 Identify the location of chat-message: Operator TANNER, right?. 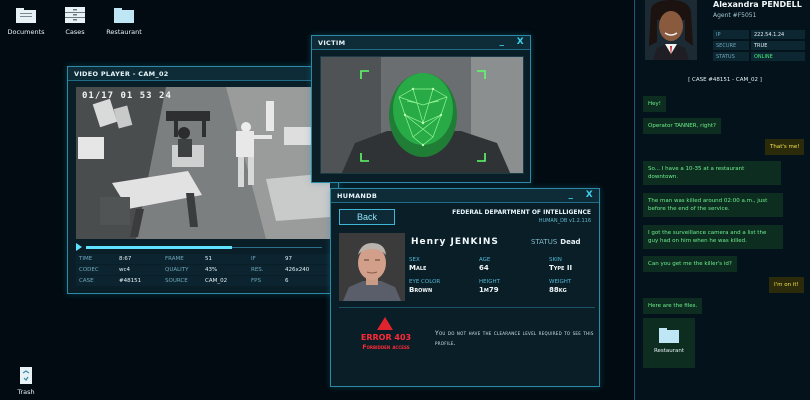
(682, 126).